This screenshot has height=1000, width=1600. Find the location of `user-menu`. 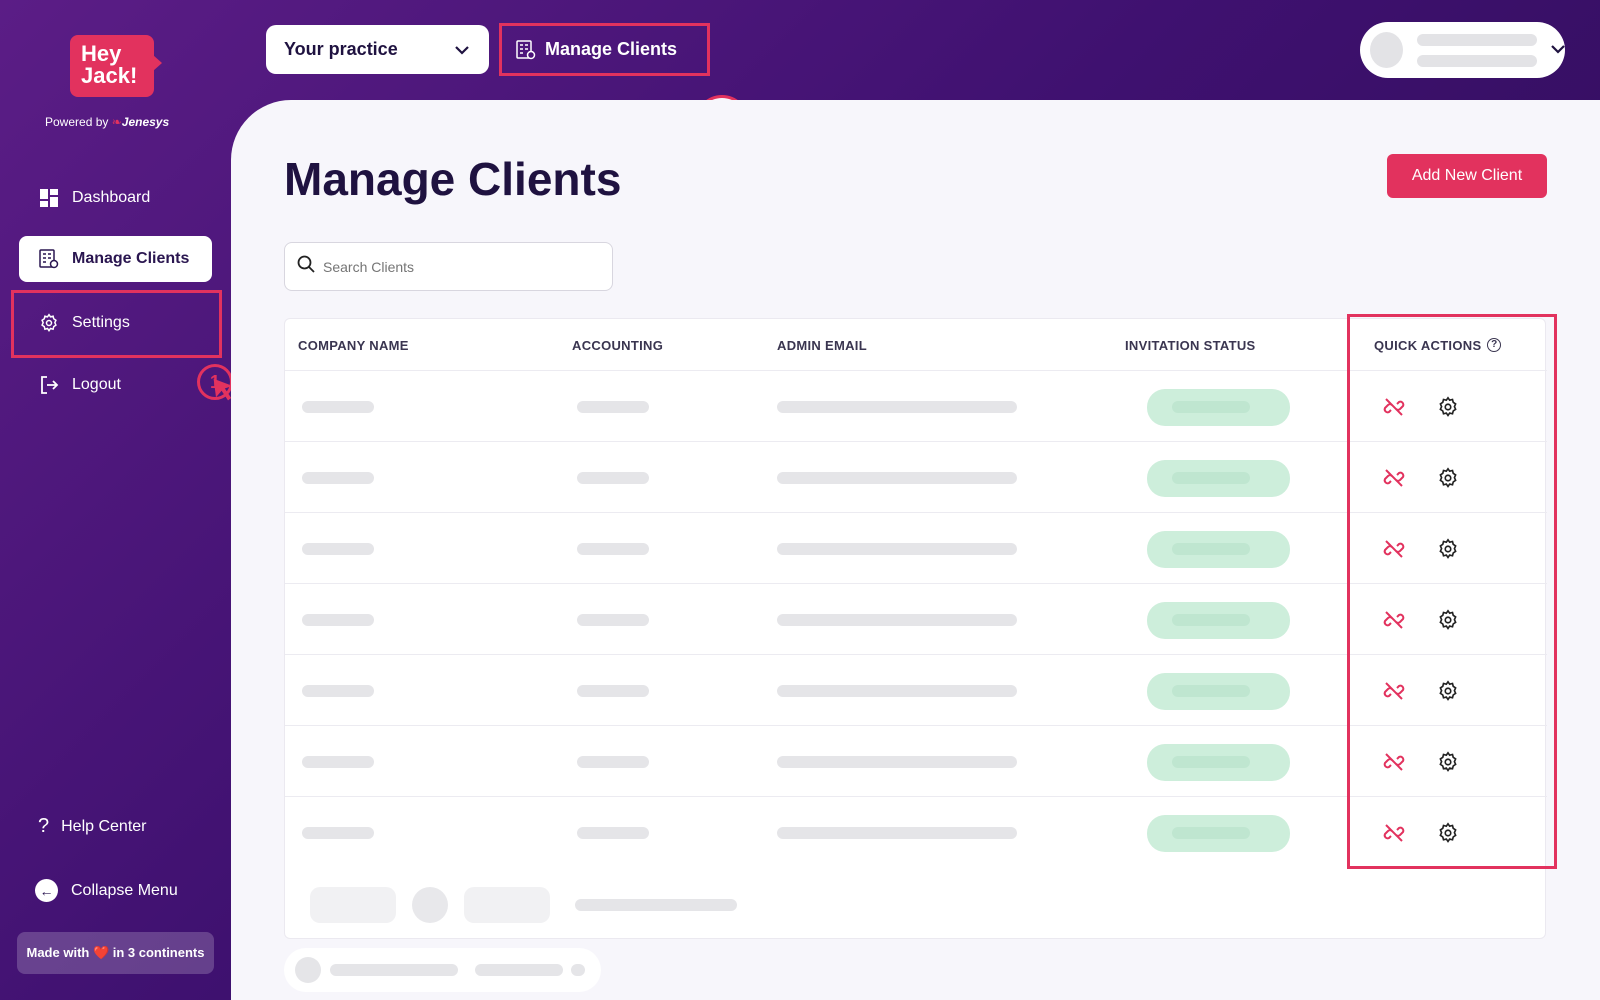

user-menu is located at coordinates (1462, 50).